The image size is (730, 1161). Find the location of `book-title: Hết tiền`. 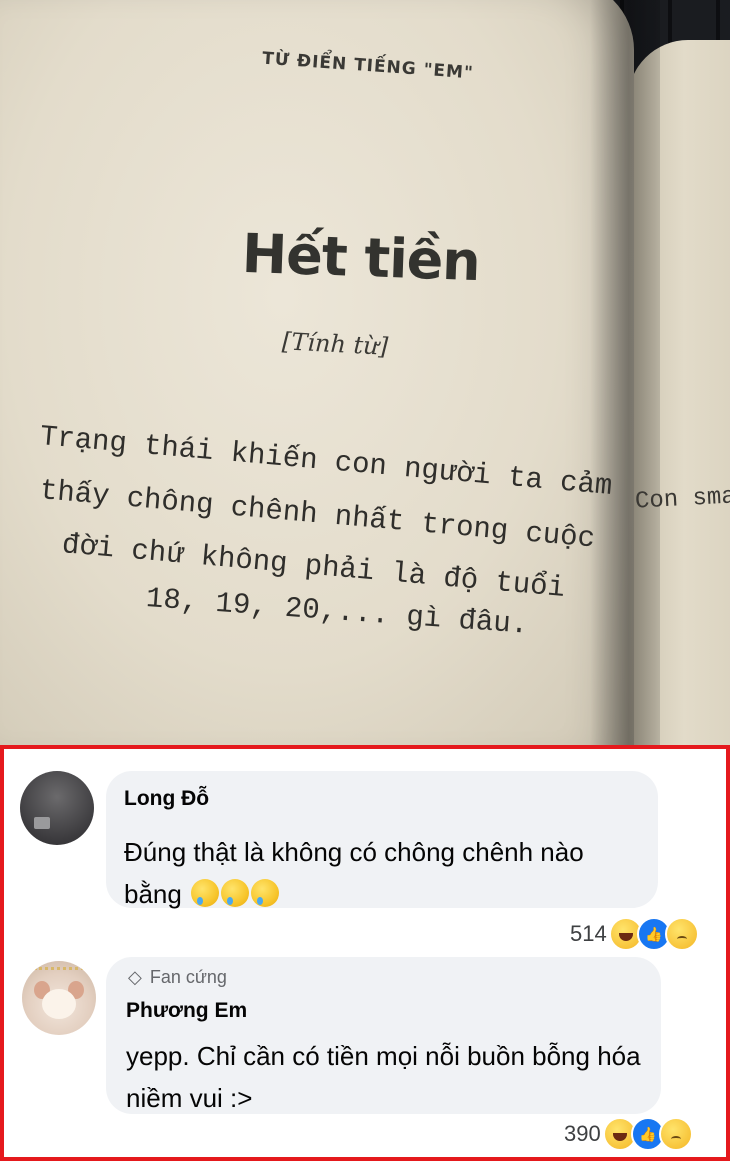

book-title: Hết tiền is located at coordinates (360, 257).